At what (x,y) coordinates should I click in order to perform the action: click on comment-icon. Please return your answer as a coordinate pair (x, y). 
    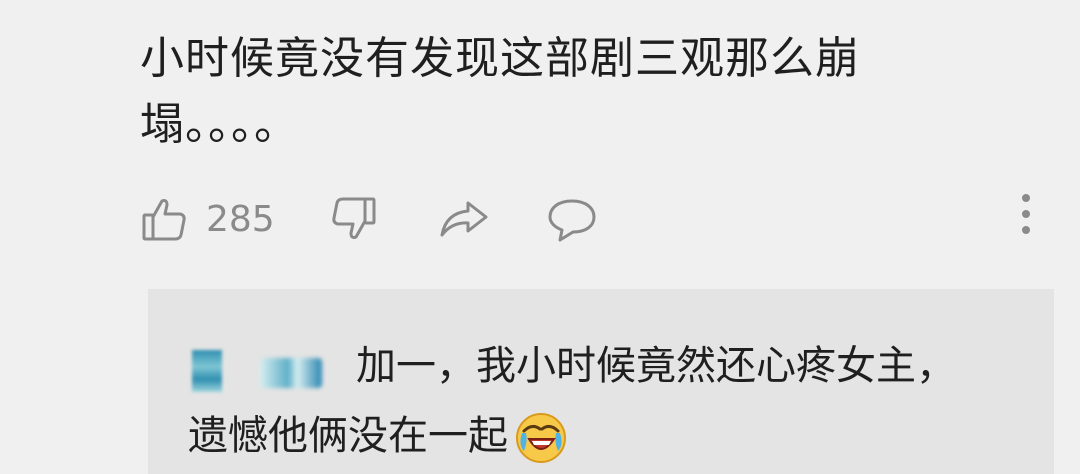
    Looking at the image, I should click on (572, 220).